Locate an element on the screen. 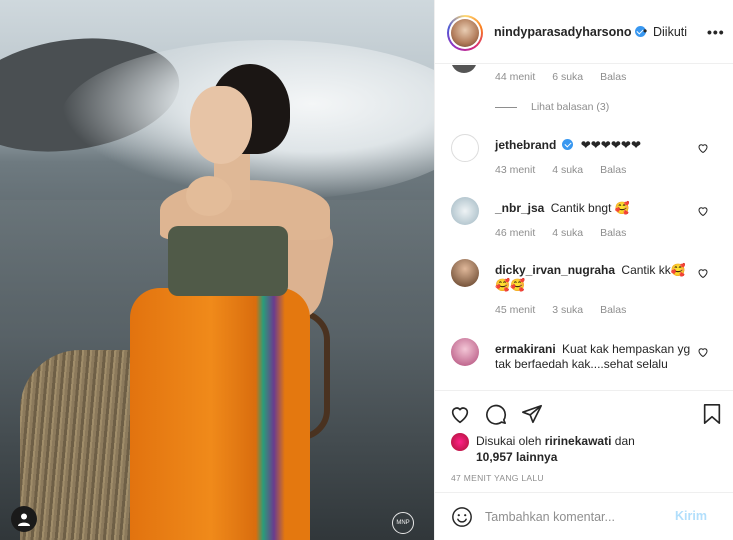  post-header: nindyparasadyharsono • Diikuti ••• is located at coordinates (584, 32).